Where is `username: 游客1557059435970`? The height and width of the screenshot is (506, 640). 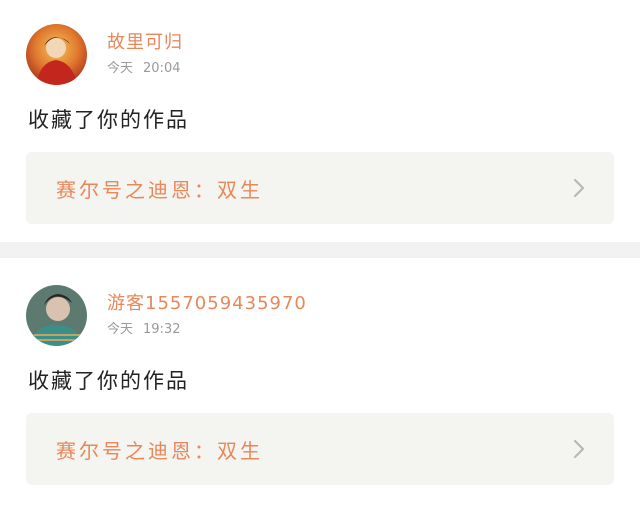
username: 游客1557059435970 is located at coordinates (207, 304).